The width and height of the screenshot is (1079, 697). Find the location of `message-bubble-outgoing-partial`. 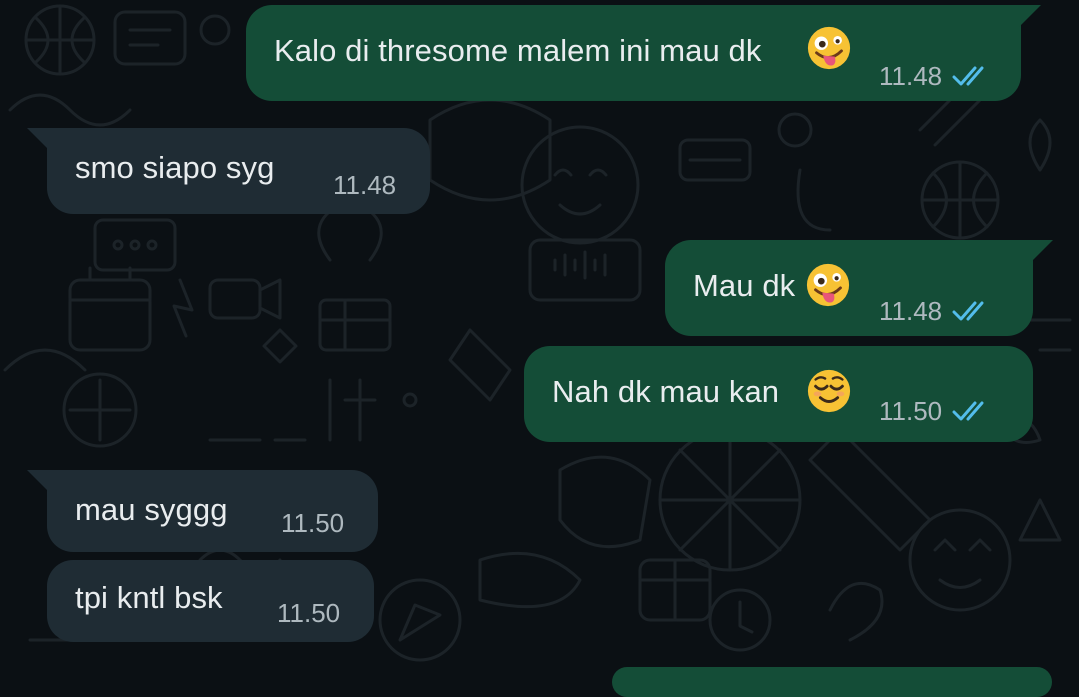

message-bubble-outgoing-partial is located at coordinates (832, 682).